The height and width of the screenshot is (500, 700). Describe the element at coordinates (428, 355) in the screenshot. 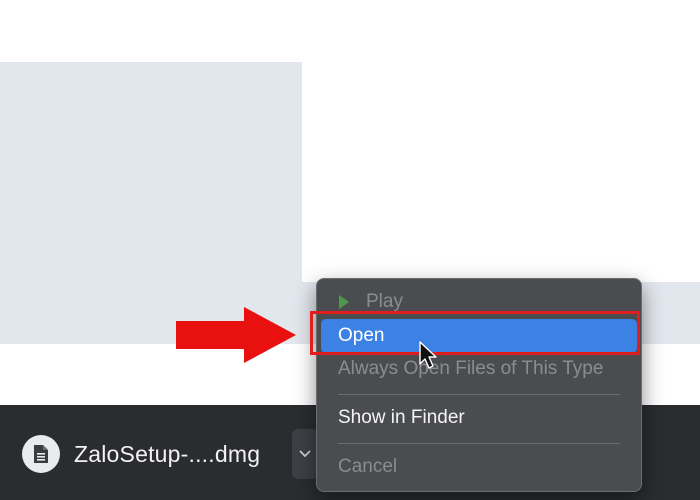

I see `mouse-cursor-icon` at that location.